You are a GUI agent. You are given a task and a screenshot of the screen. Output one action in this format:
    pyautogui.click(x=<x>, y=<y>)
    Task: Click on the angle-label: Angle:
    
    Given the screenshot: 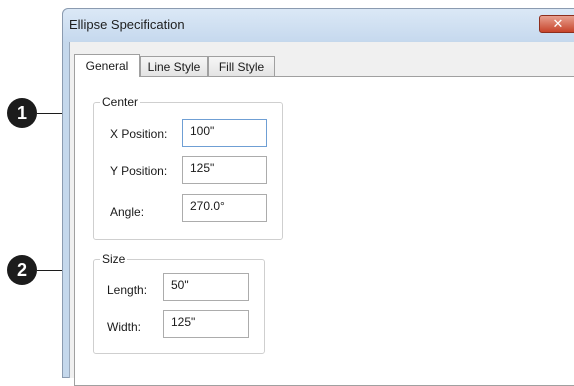 What is the action you would take?
    pyautogui.click(x=127, y=212)
    